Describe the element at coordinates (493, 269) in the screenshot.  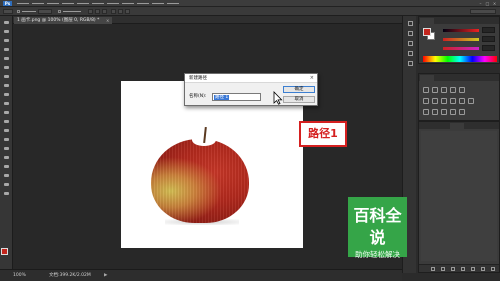
I see `delete-path-icon` at that location.